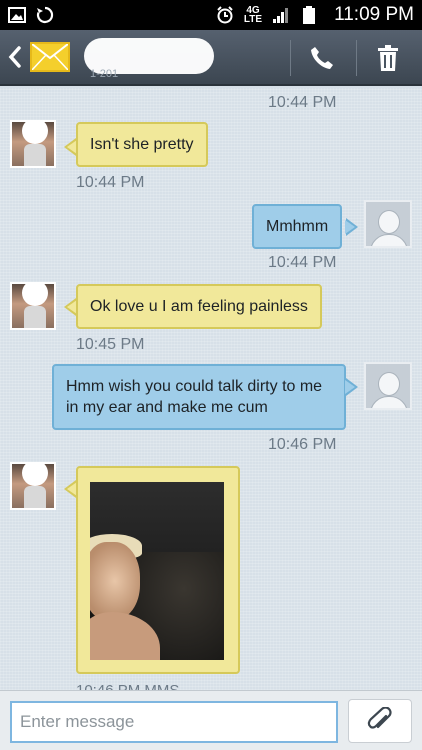 The height and width of the screenshot is (750, 422). Describe the element at coordinates (281, 15) in the screenshot. I see `signal-icon` at that location.